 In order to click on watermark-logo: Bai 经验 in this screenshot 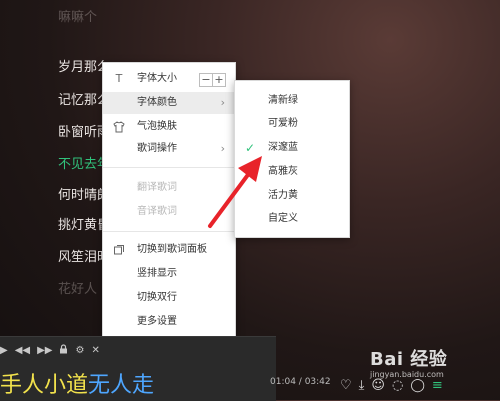, I will do `click(409, 359)`.